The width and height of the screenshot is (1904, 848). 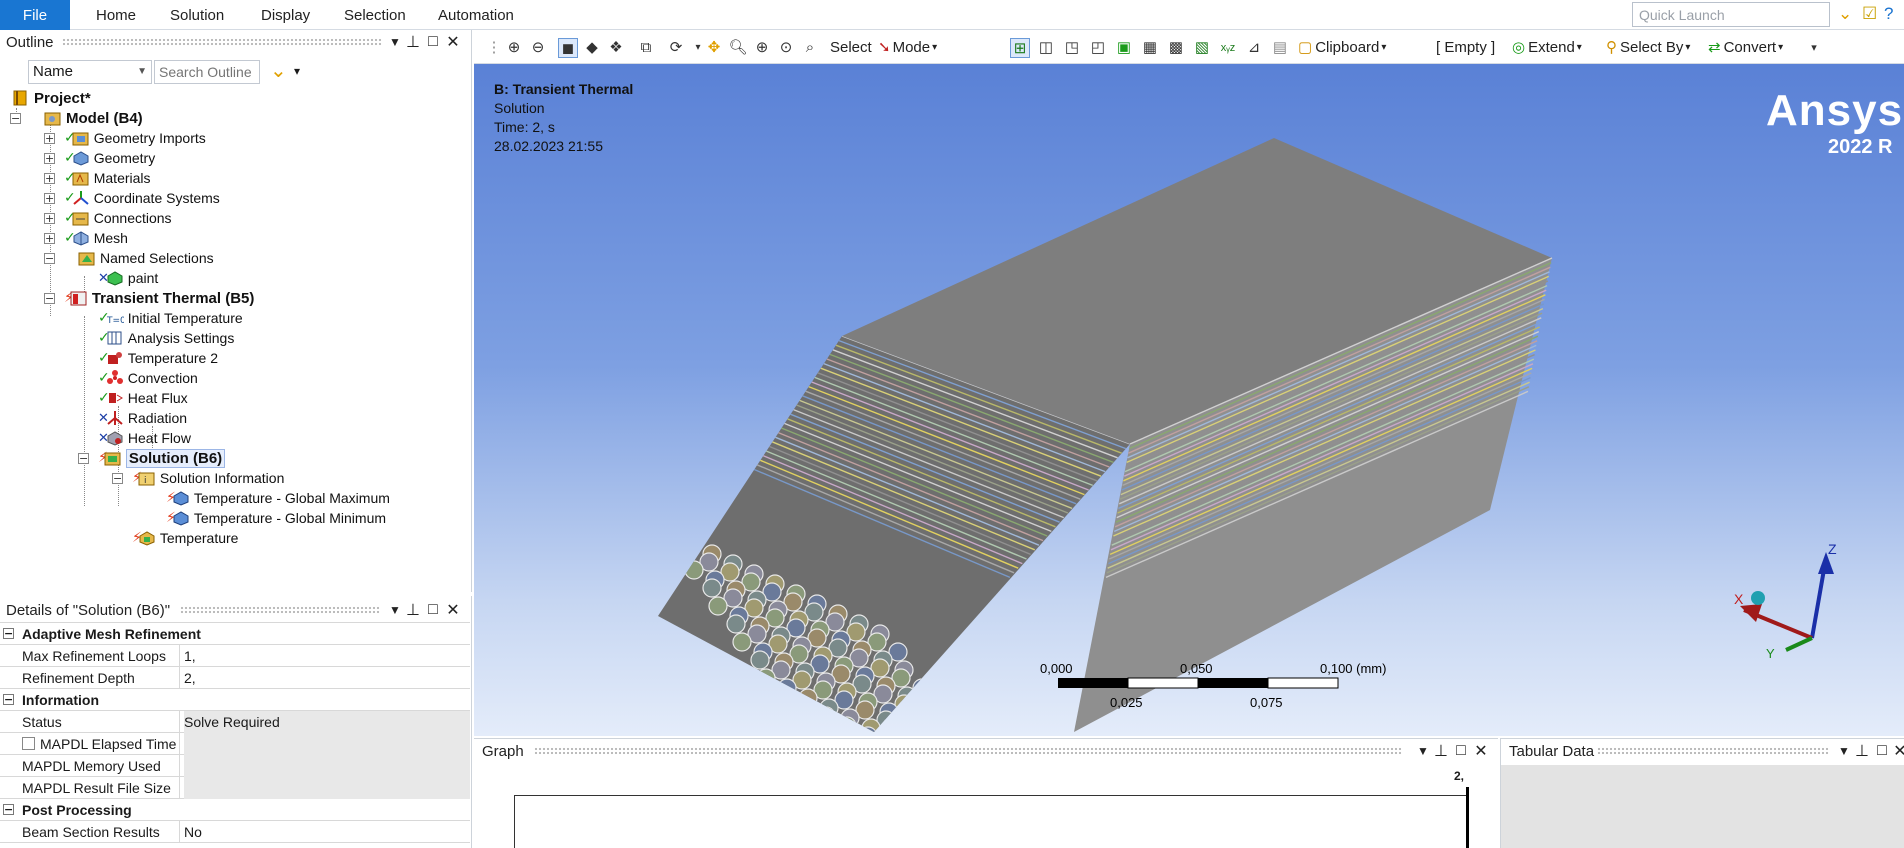 What do you see at coordinates (1202, 48) in the screenshot?
I see `select-mesh-icon: ▧` at bounding box center [1202, 48].